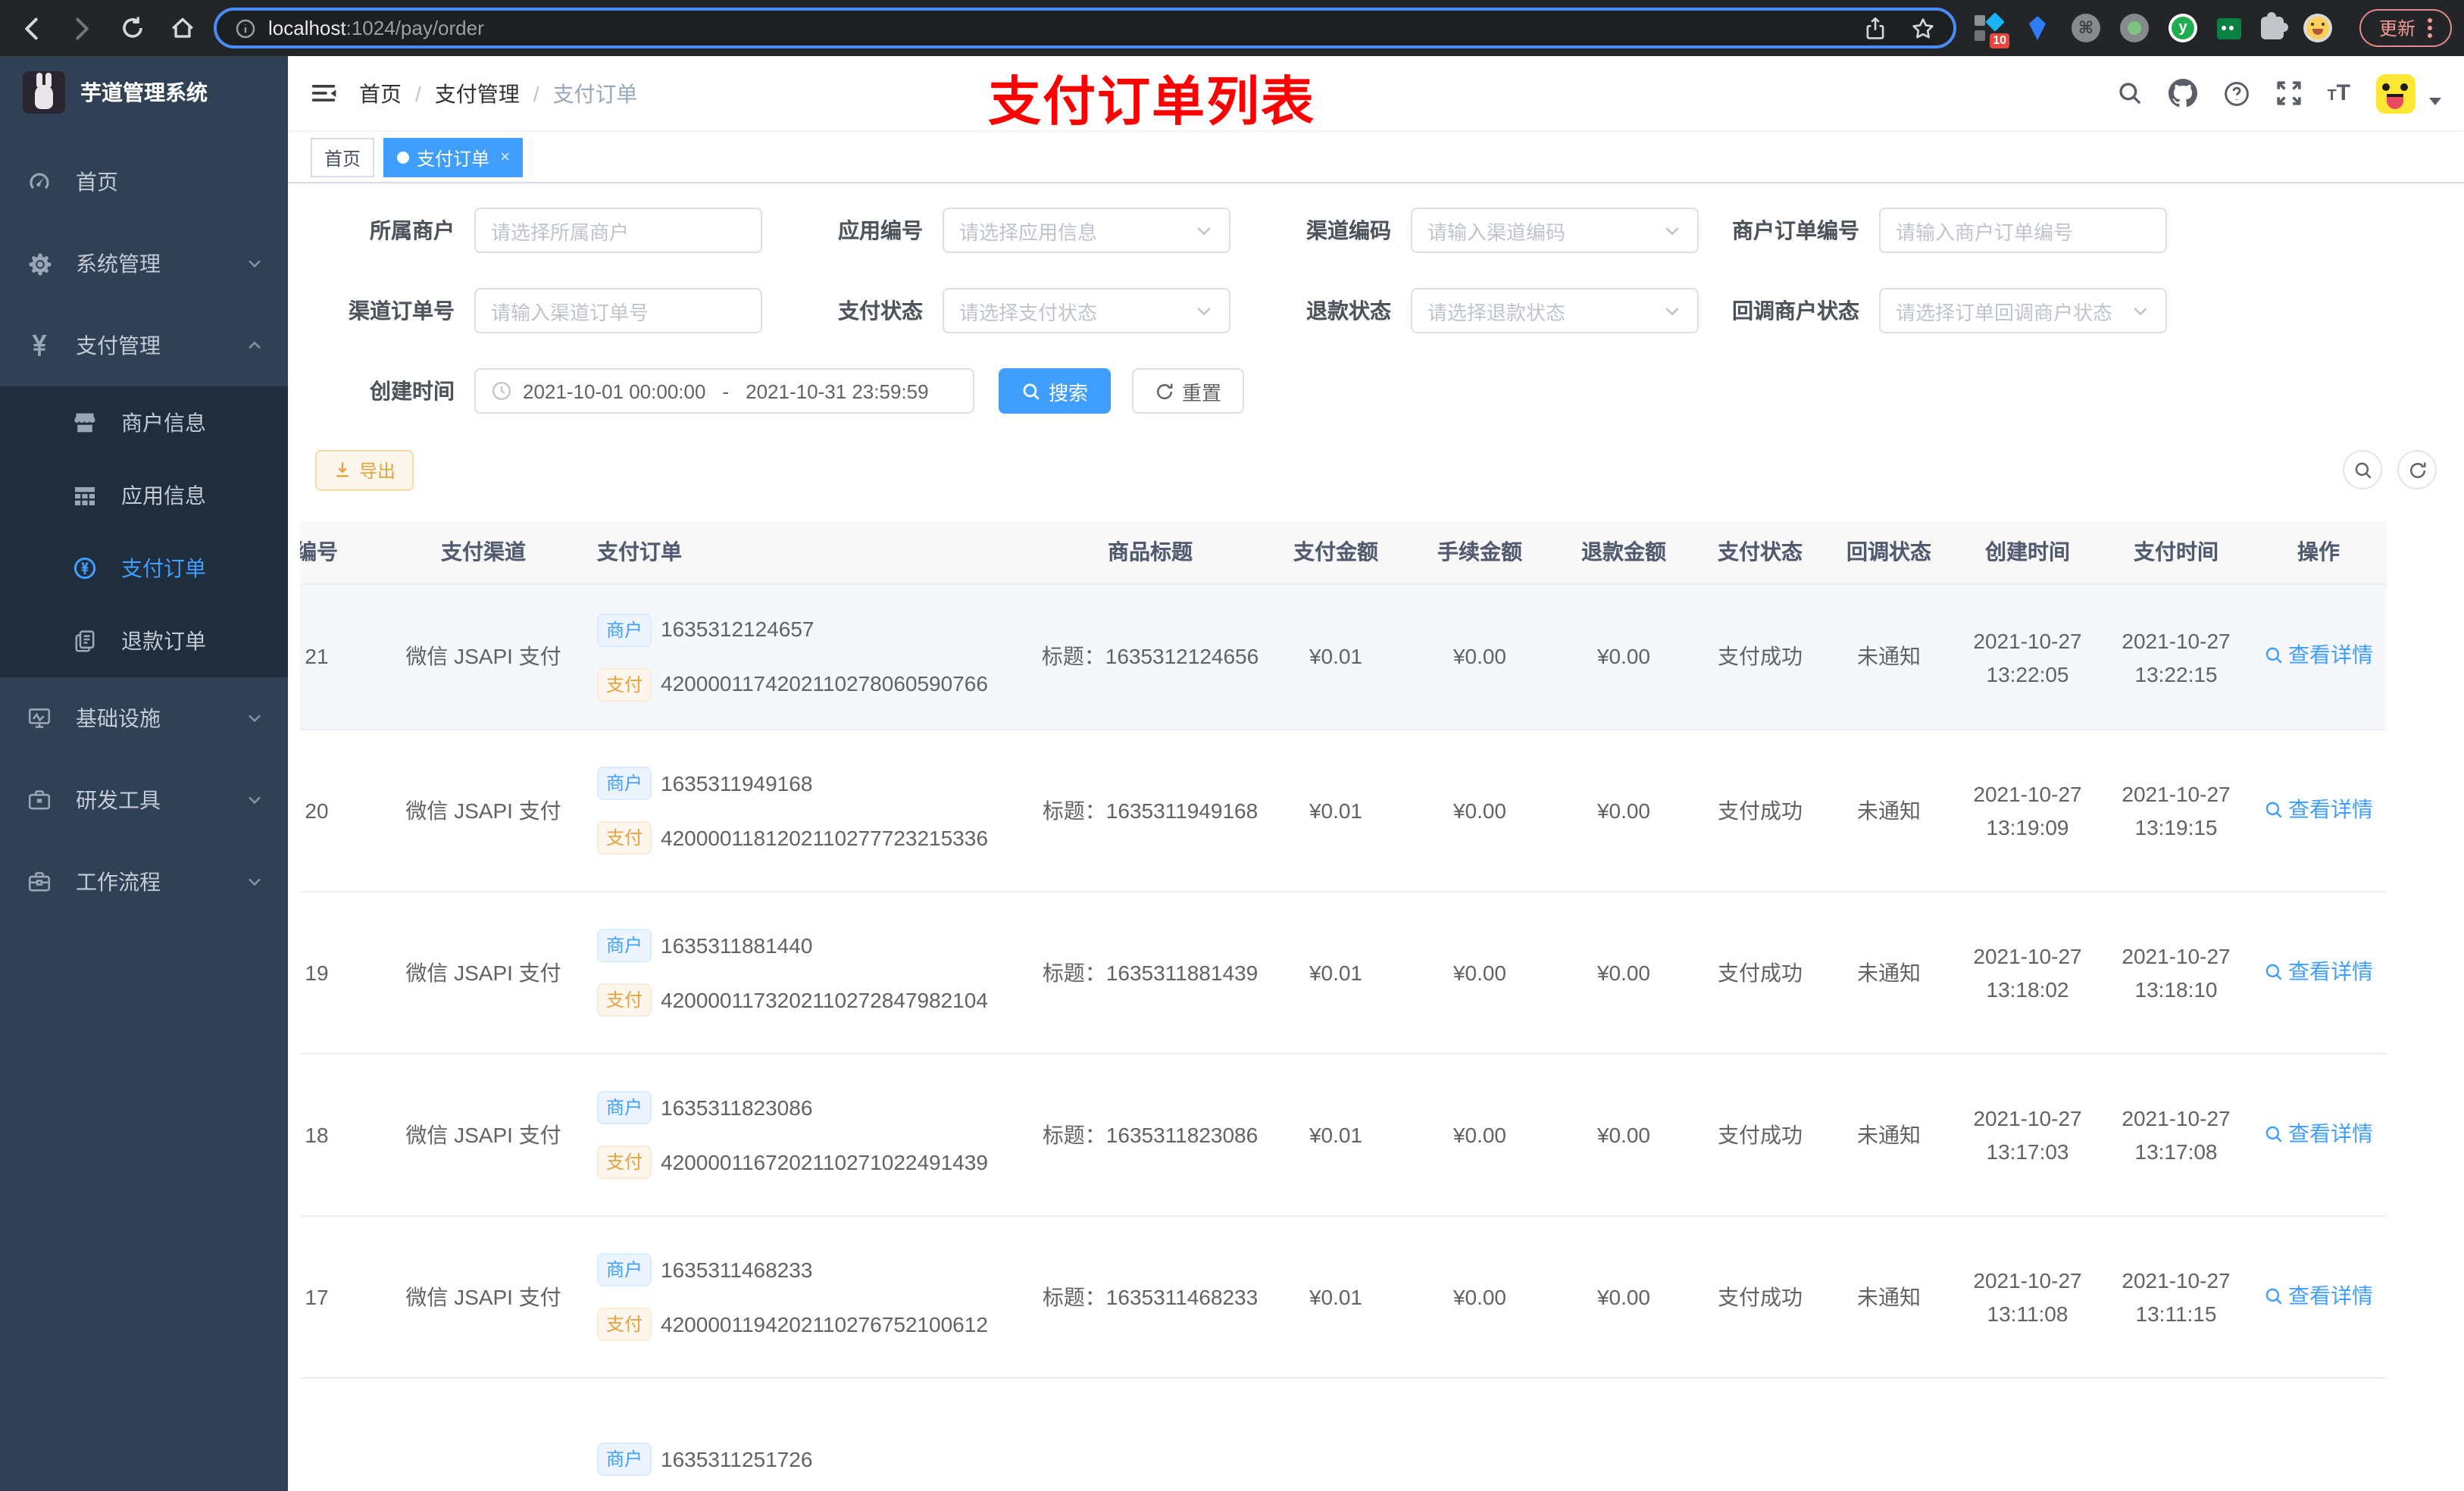 The width and height of the screenshot is (2464, 1491). Describe the element at coordinates (2023, 230) in the screenshot. I see `filter-input-3: 请输入商户订单编号` at that location.